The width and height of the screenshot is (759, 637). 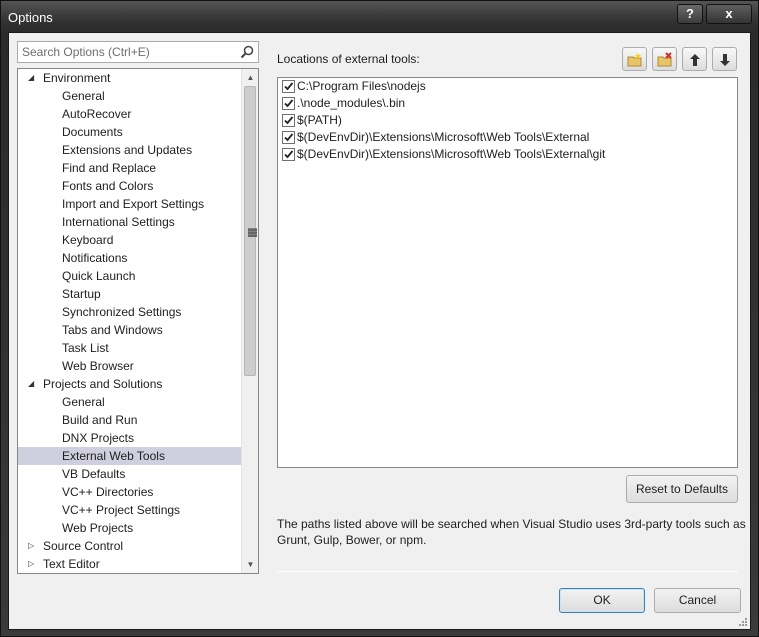 What do you see at coordinates (129, 564) in the screenshot?
I see `tree-category: ▷ Text Editor` at bounding box center [129, 564].